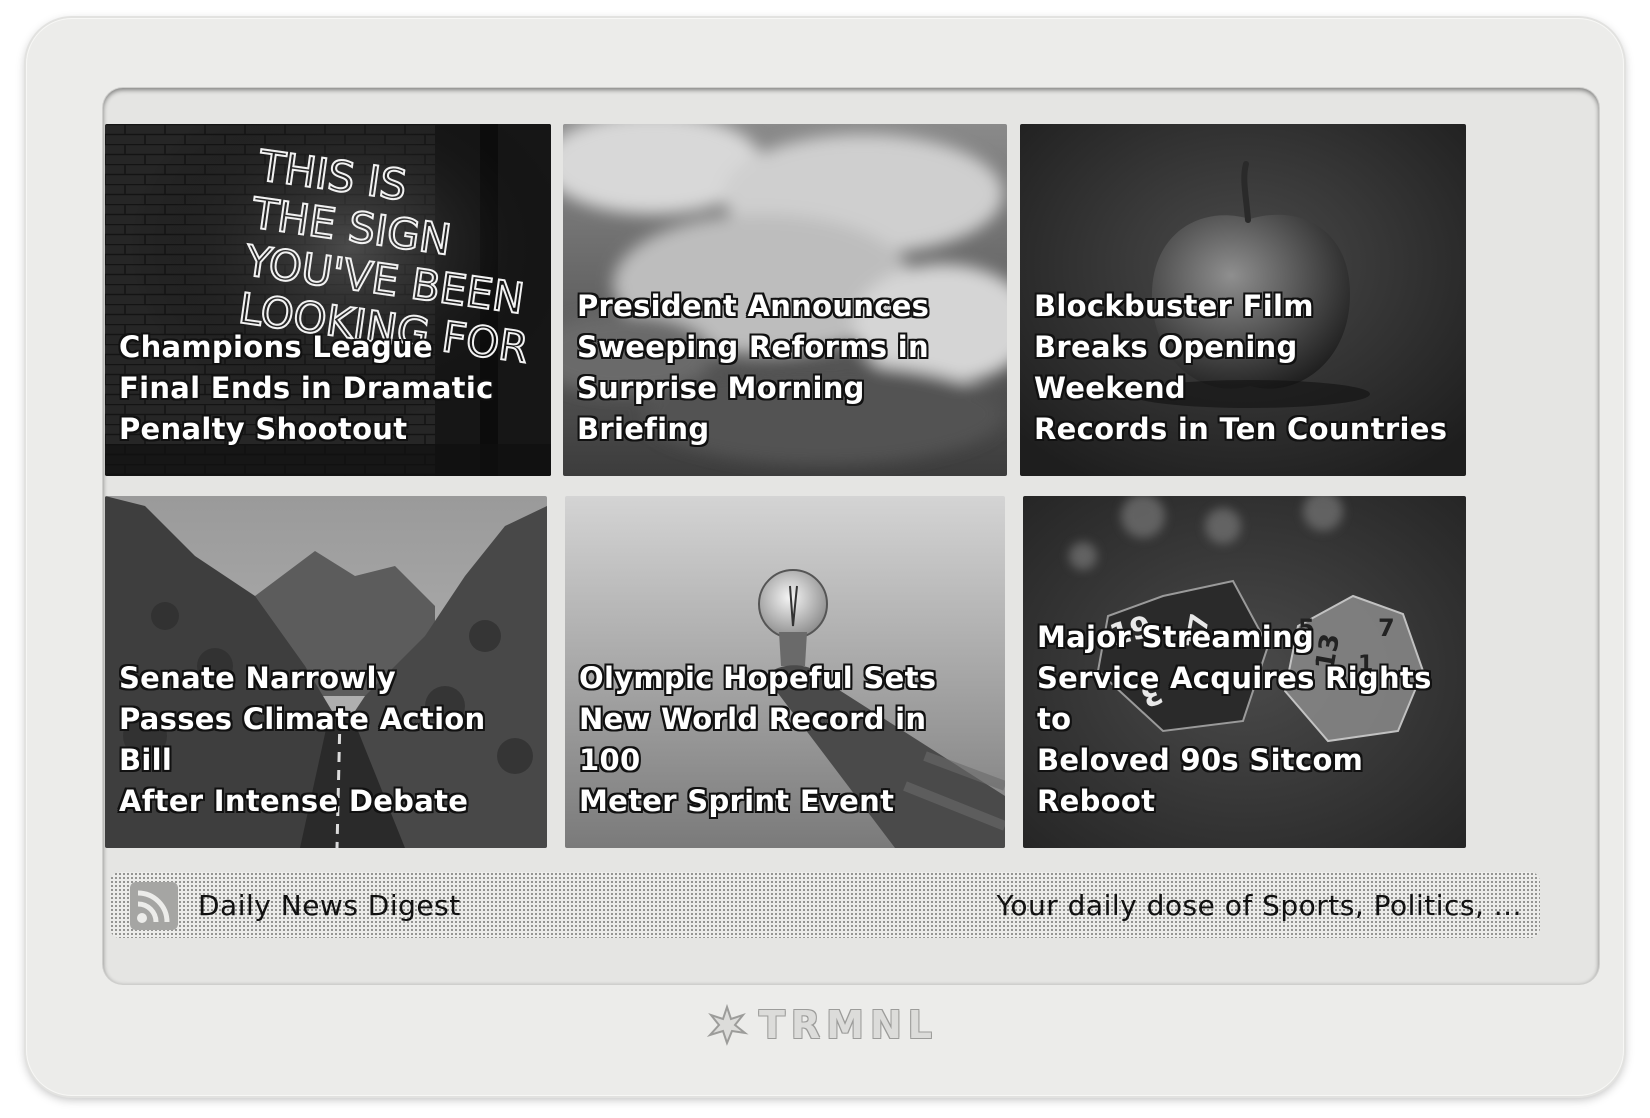 This screenshot has height=1118, width=1650. Describe the element at coordinates (329, 905) in the screenshot. I see `plugin-title: Daily News Digest` at that location.